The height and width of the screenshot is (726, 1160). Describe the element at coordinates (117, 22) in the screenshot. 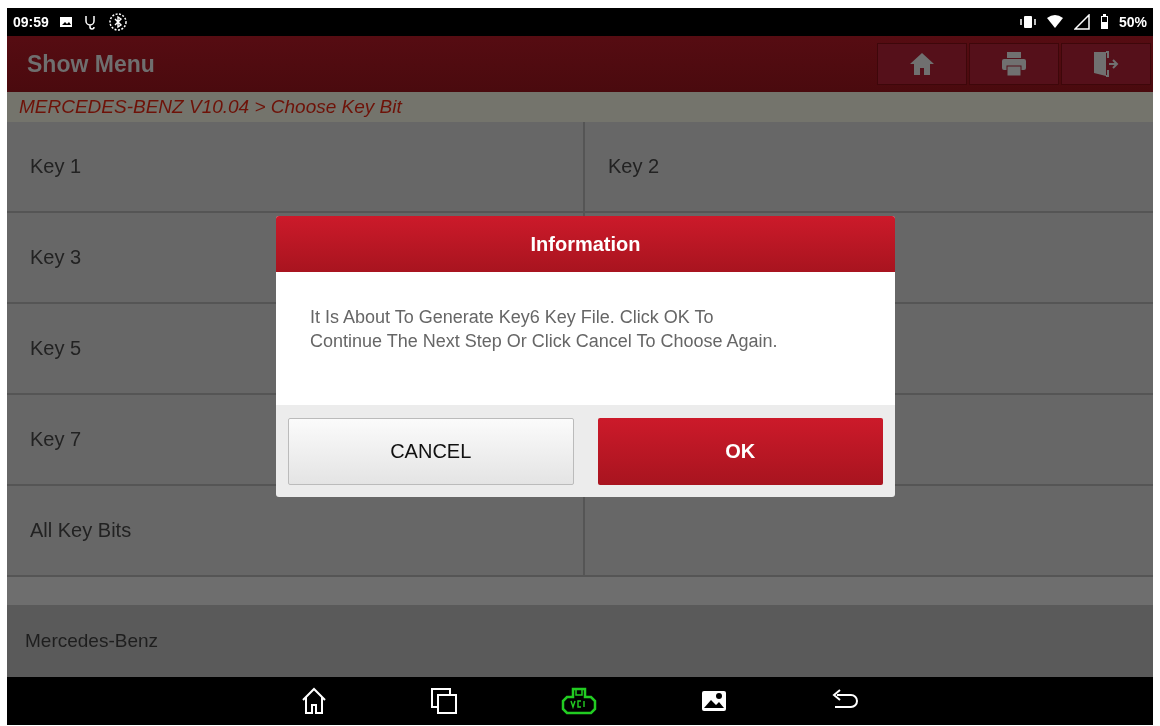

I see `bluetooth-icon` at that location.